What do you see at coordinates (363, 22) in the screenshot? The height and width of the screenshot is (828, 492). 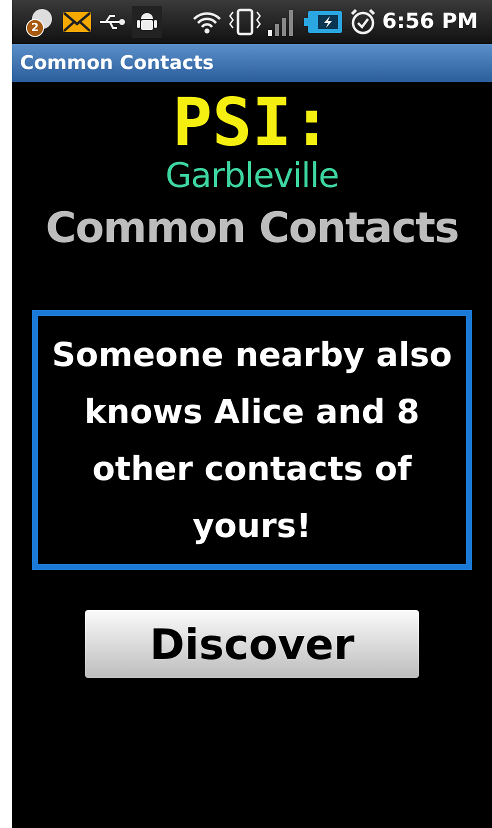 I see `alarm-clock-icon` at bounding box center [363, 22].